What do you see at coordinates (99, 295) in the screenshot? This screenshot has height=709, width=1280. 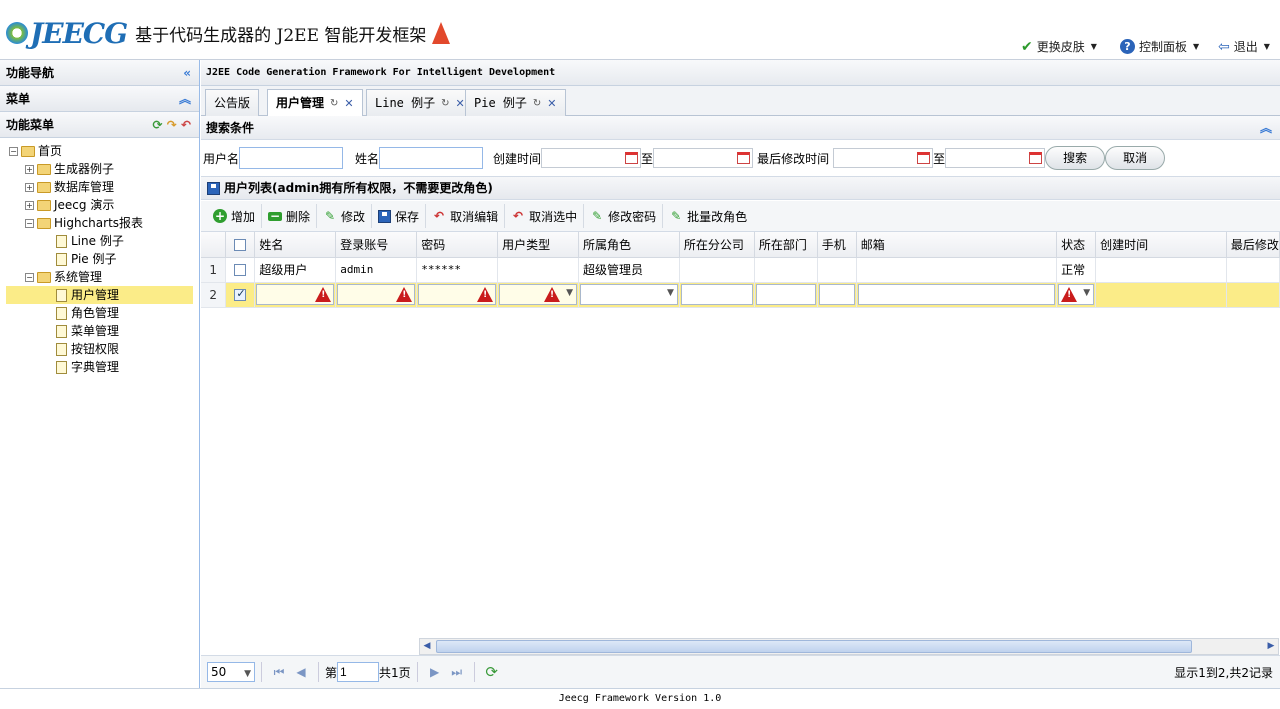 I see `tree-node-user-management: 用户管理` at bounding box center [99, 295].